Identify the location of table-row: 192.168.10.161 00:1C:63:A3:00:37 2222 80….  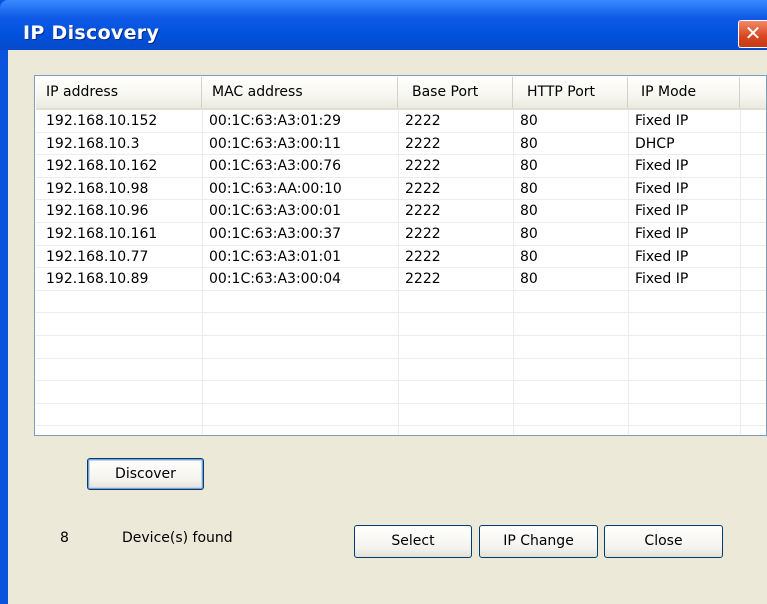
(401, 234).